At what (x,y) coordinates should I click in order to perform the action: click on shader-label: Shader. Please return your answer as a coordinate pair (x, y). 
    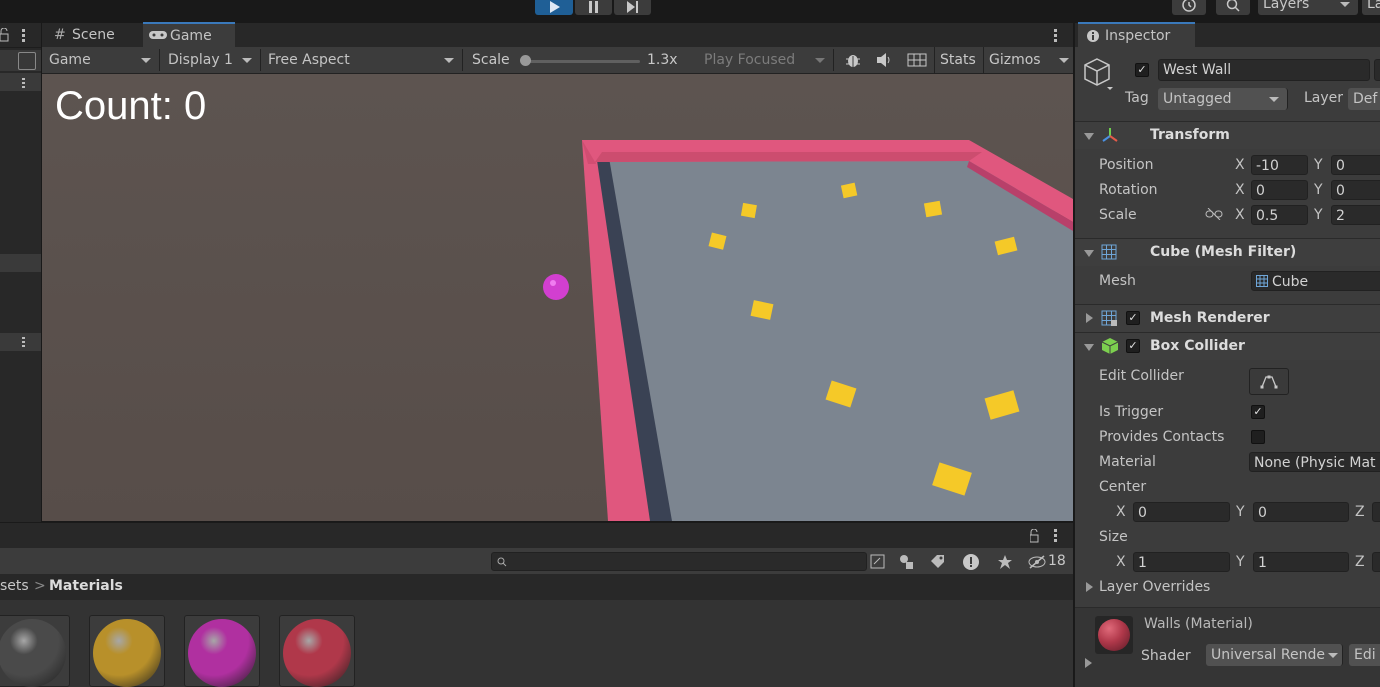
    Looking at the image, I should click on (1166, 656).